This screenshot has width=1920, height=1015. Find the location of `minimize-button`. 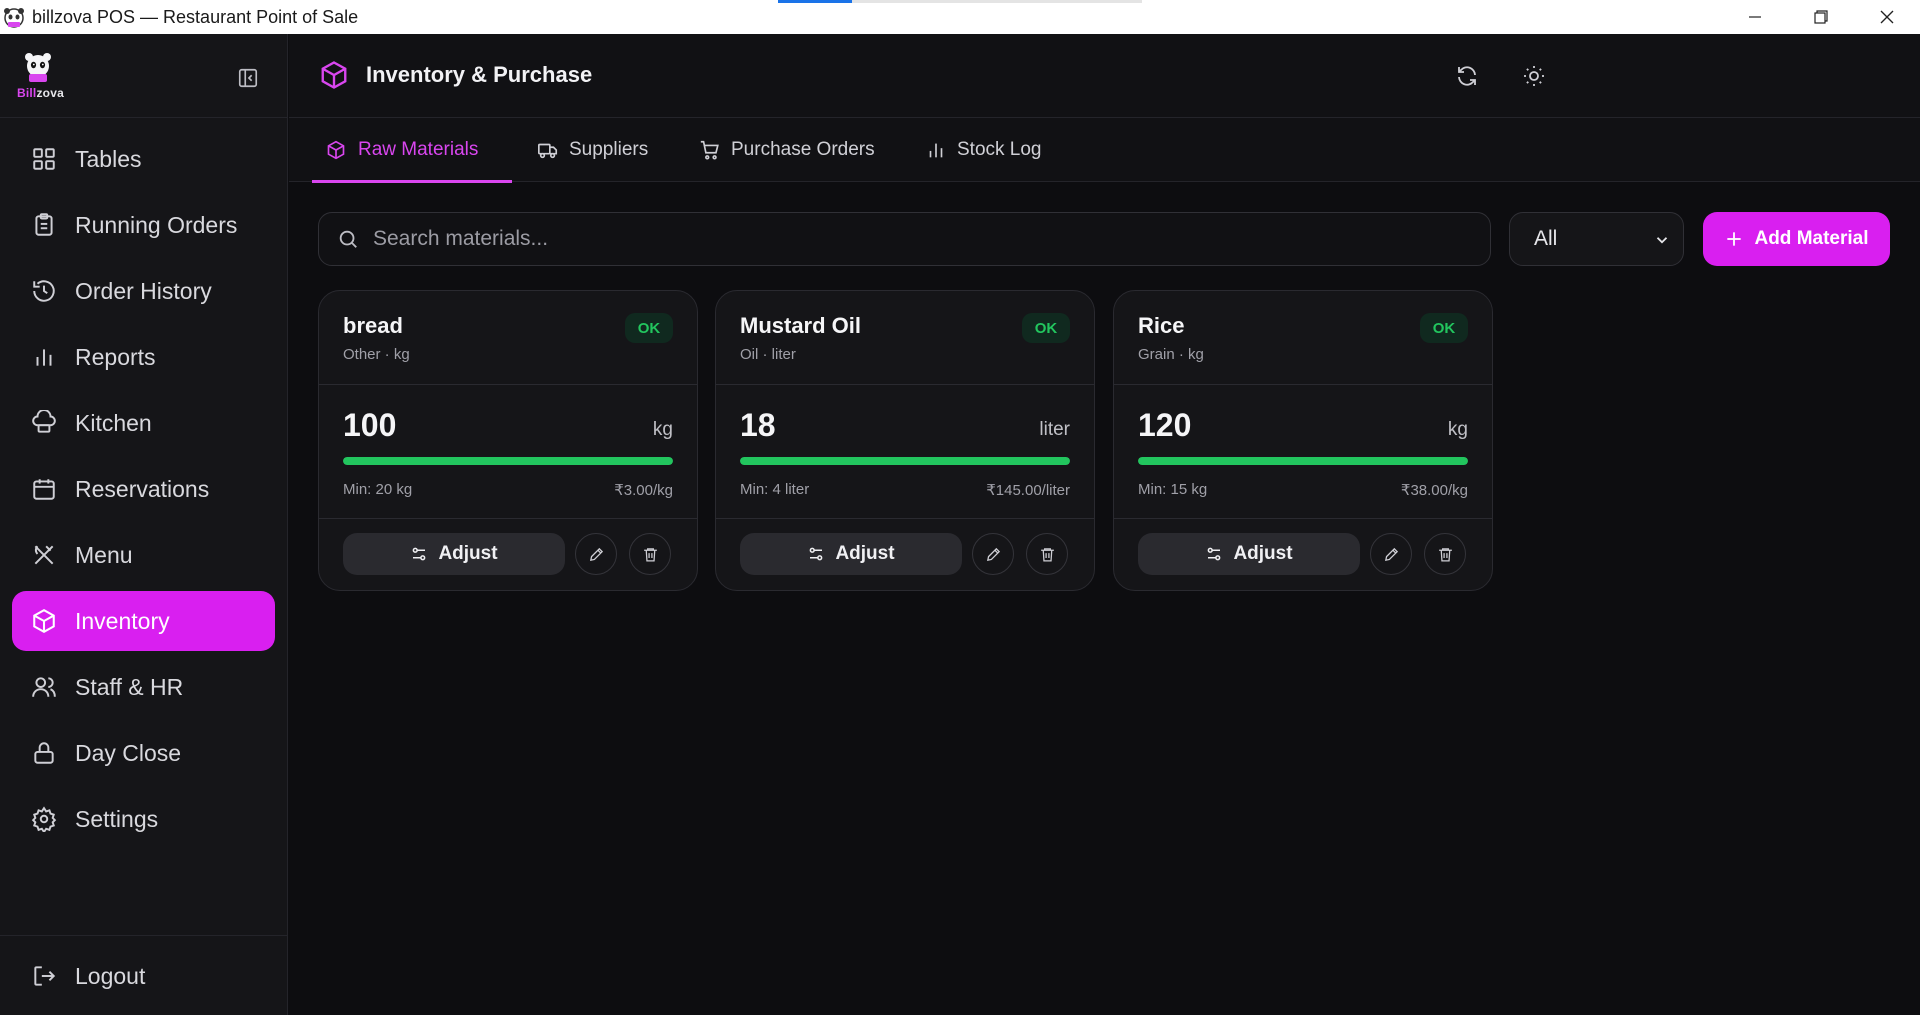

minimize-button is located at coordinates (1755, 17).